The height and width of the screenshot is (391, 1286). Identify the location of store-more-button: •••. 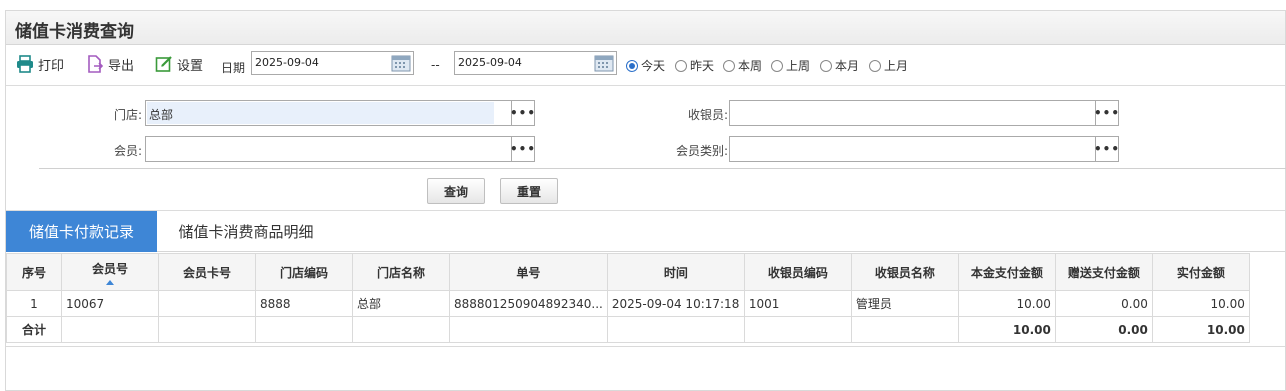
(522, 113).